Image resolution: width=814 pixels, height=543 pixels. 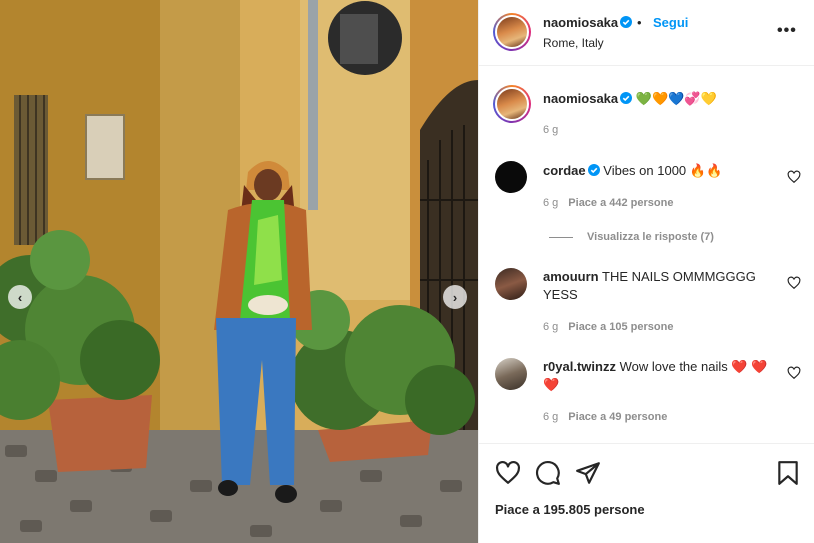 I want to click on previous-photo-button: ‹, so click(x=20, y=297).